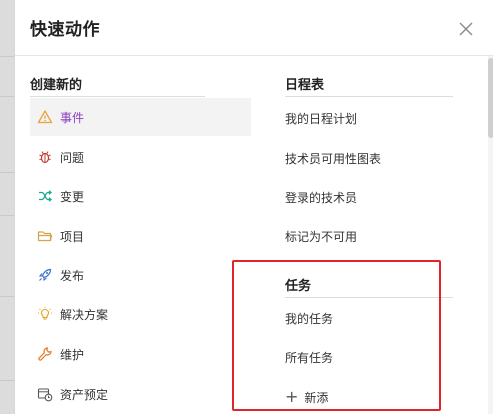  I want to click on backdrop, so click(7, 207).